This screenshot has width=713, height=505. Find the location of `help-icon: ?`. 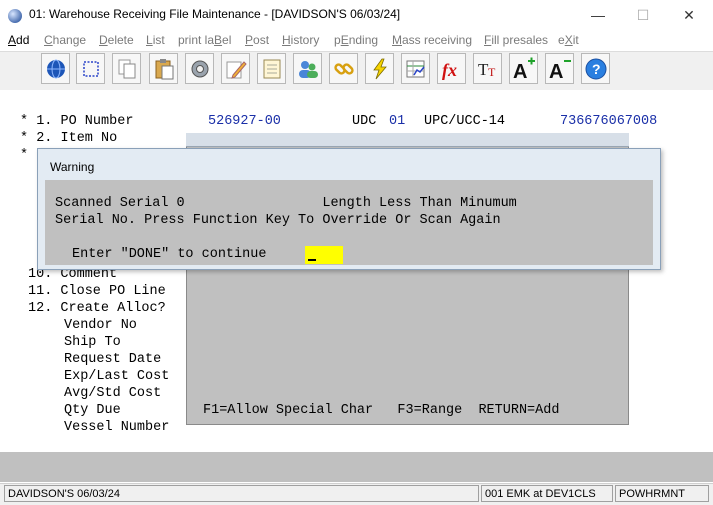

help-icon: ? is located at coordinates (595, 68).